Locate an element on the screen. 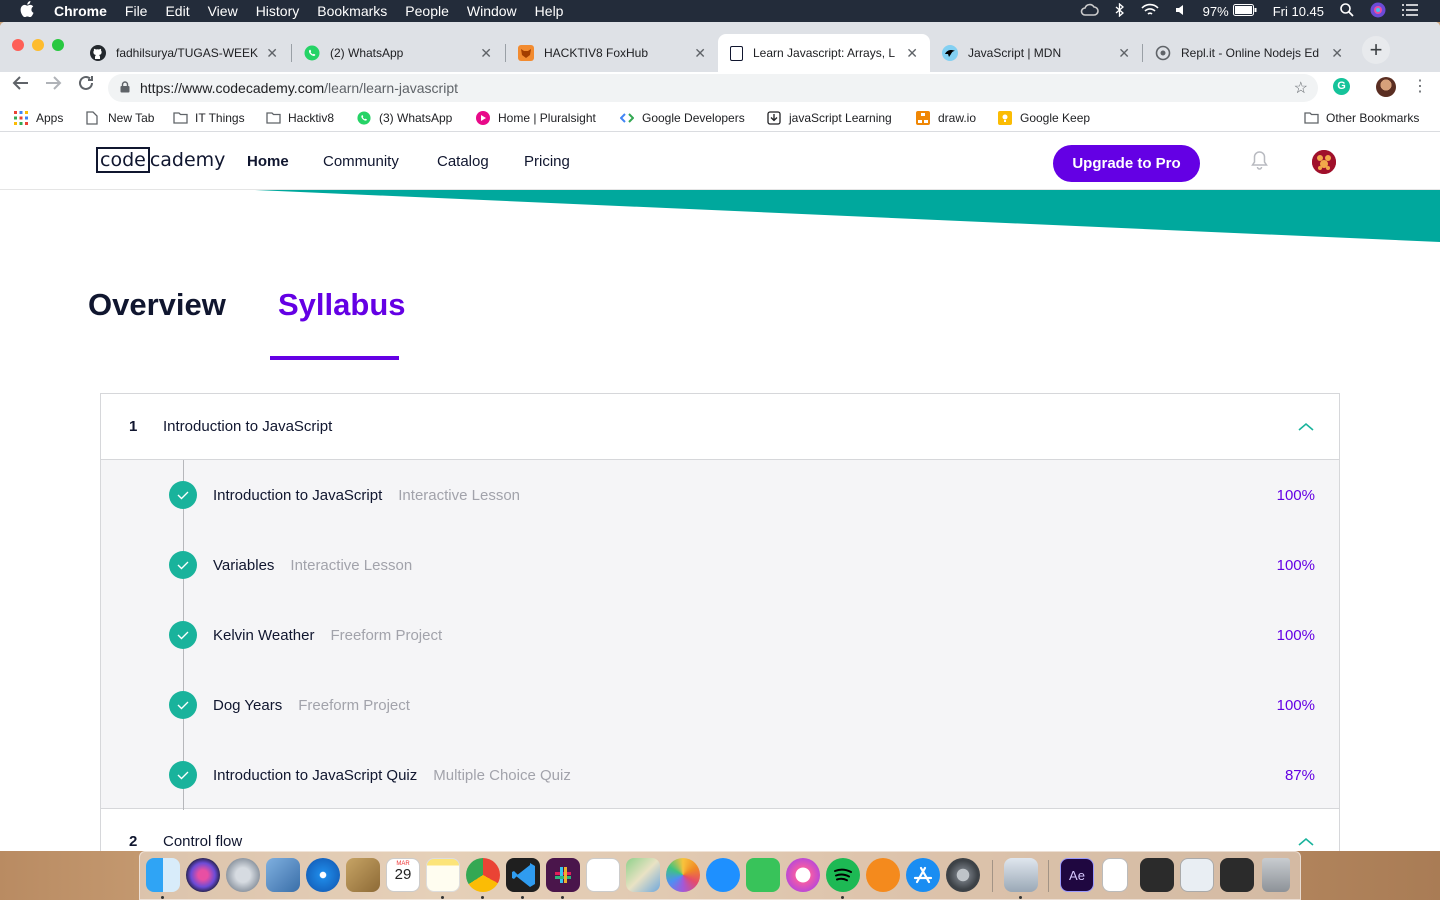 This screenshot has width=1440, height=900. window-icon is located at coordinates (1197, 875).